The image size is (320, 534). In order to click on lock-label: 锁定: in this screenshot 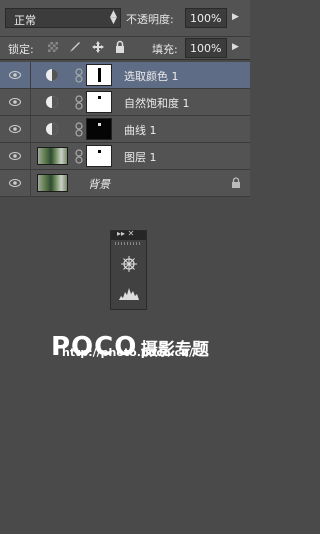, I will do `click(21, 49)`.